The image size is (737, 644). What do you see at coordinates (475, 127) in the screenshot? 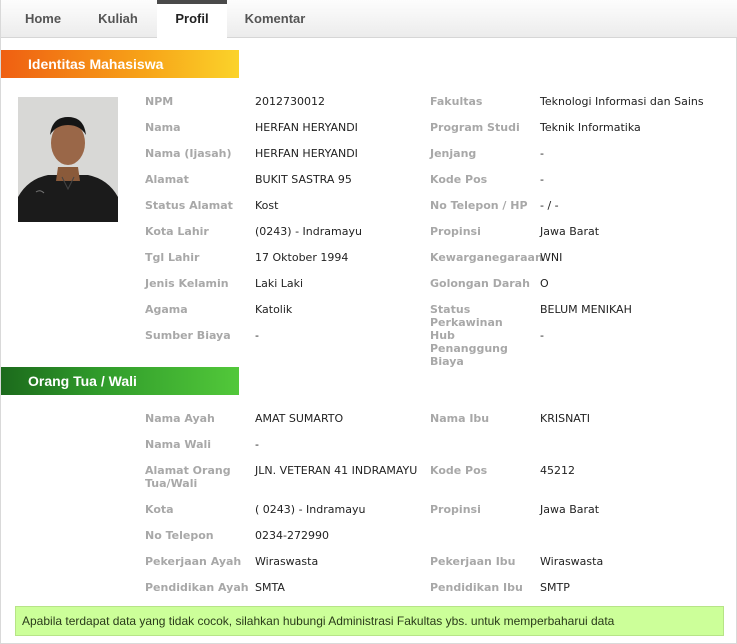
I see `label-program-studi: Program Studi` at bounding box center [475, 127].